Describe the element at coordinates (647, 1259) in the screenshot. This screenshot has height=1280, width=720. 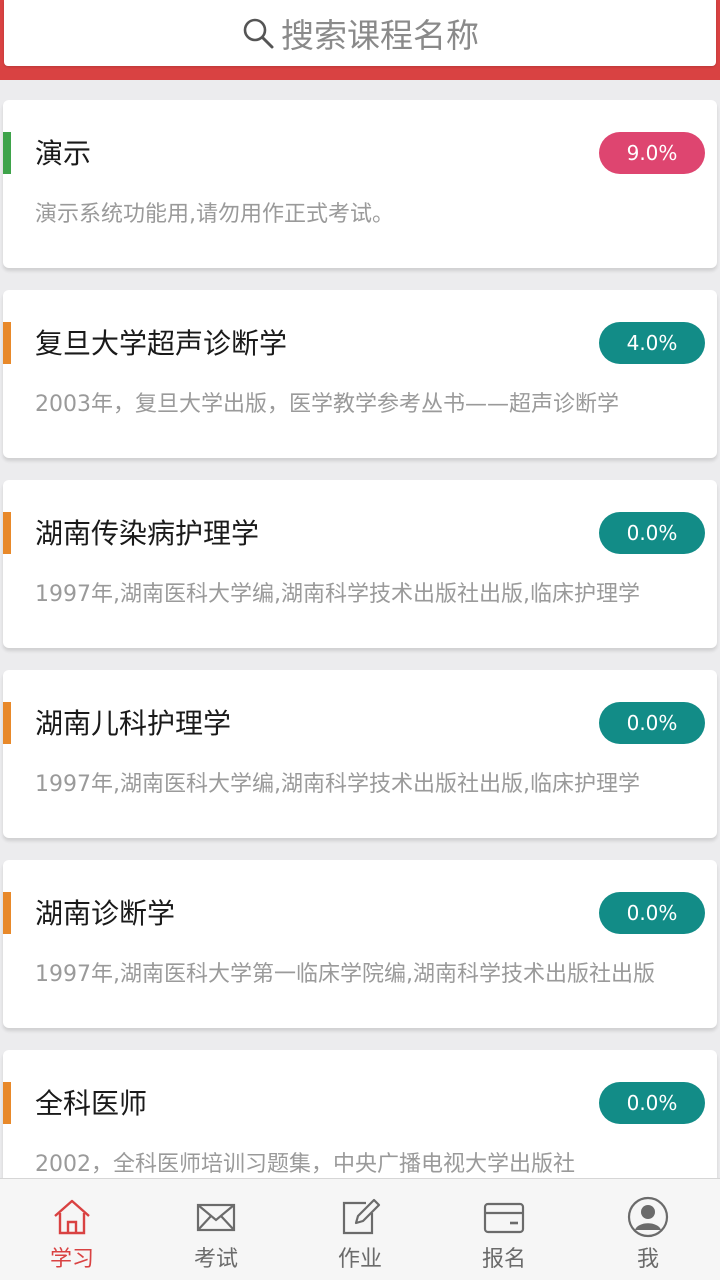
I see `nav-label: 我` at that location.